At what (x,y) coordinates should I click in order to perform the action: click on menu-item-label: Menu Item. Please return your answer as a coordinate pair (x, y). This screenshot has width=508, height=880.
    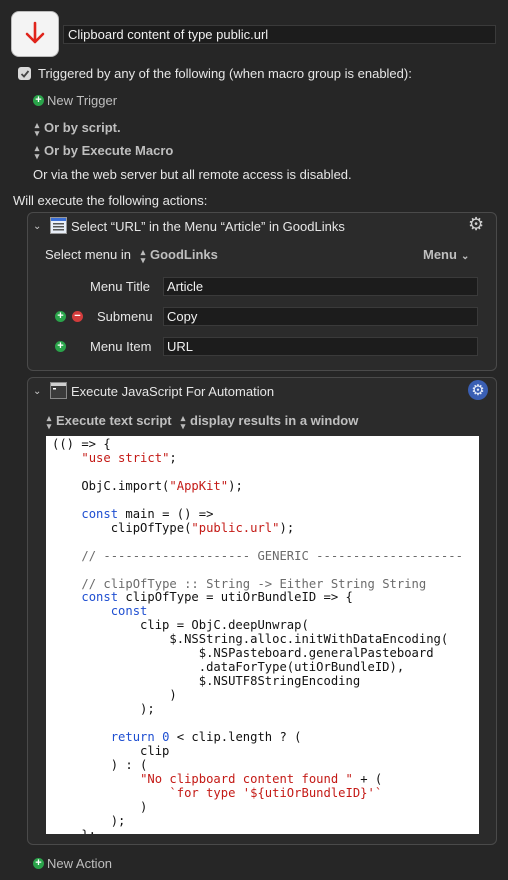
    Looking at the image, I should click on (121, 346).